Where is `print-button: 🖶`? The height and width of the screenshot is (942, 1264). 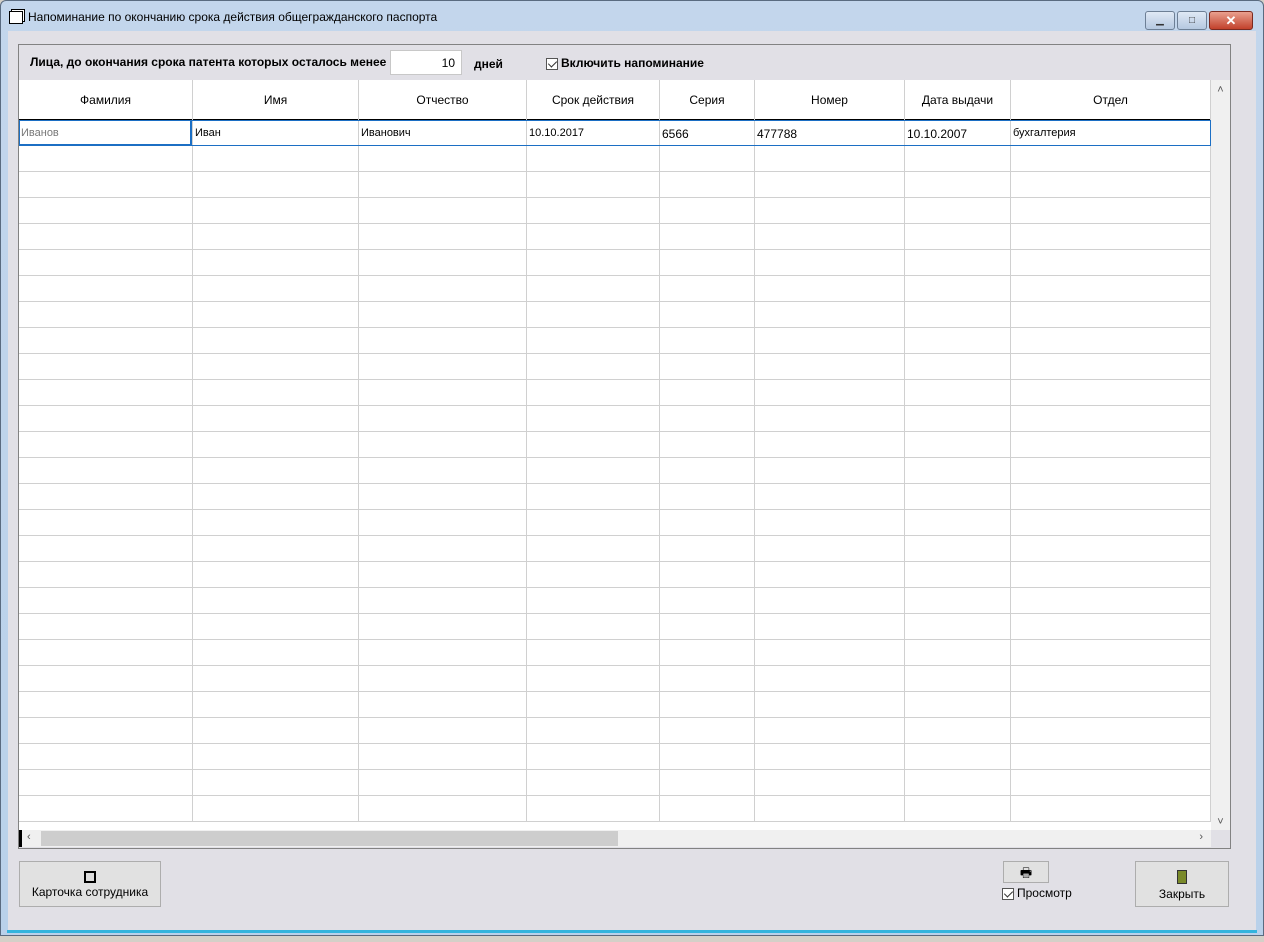
print-button: 🖶 is located at coordinates (1026, 872).